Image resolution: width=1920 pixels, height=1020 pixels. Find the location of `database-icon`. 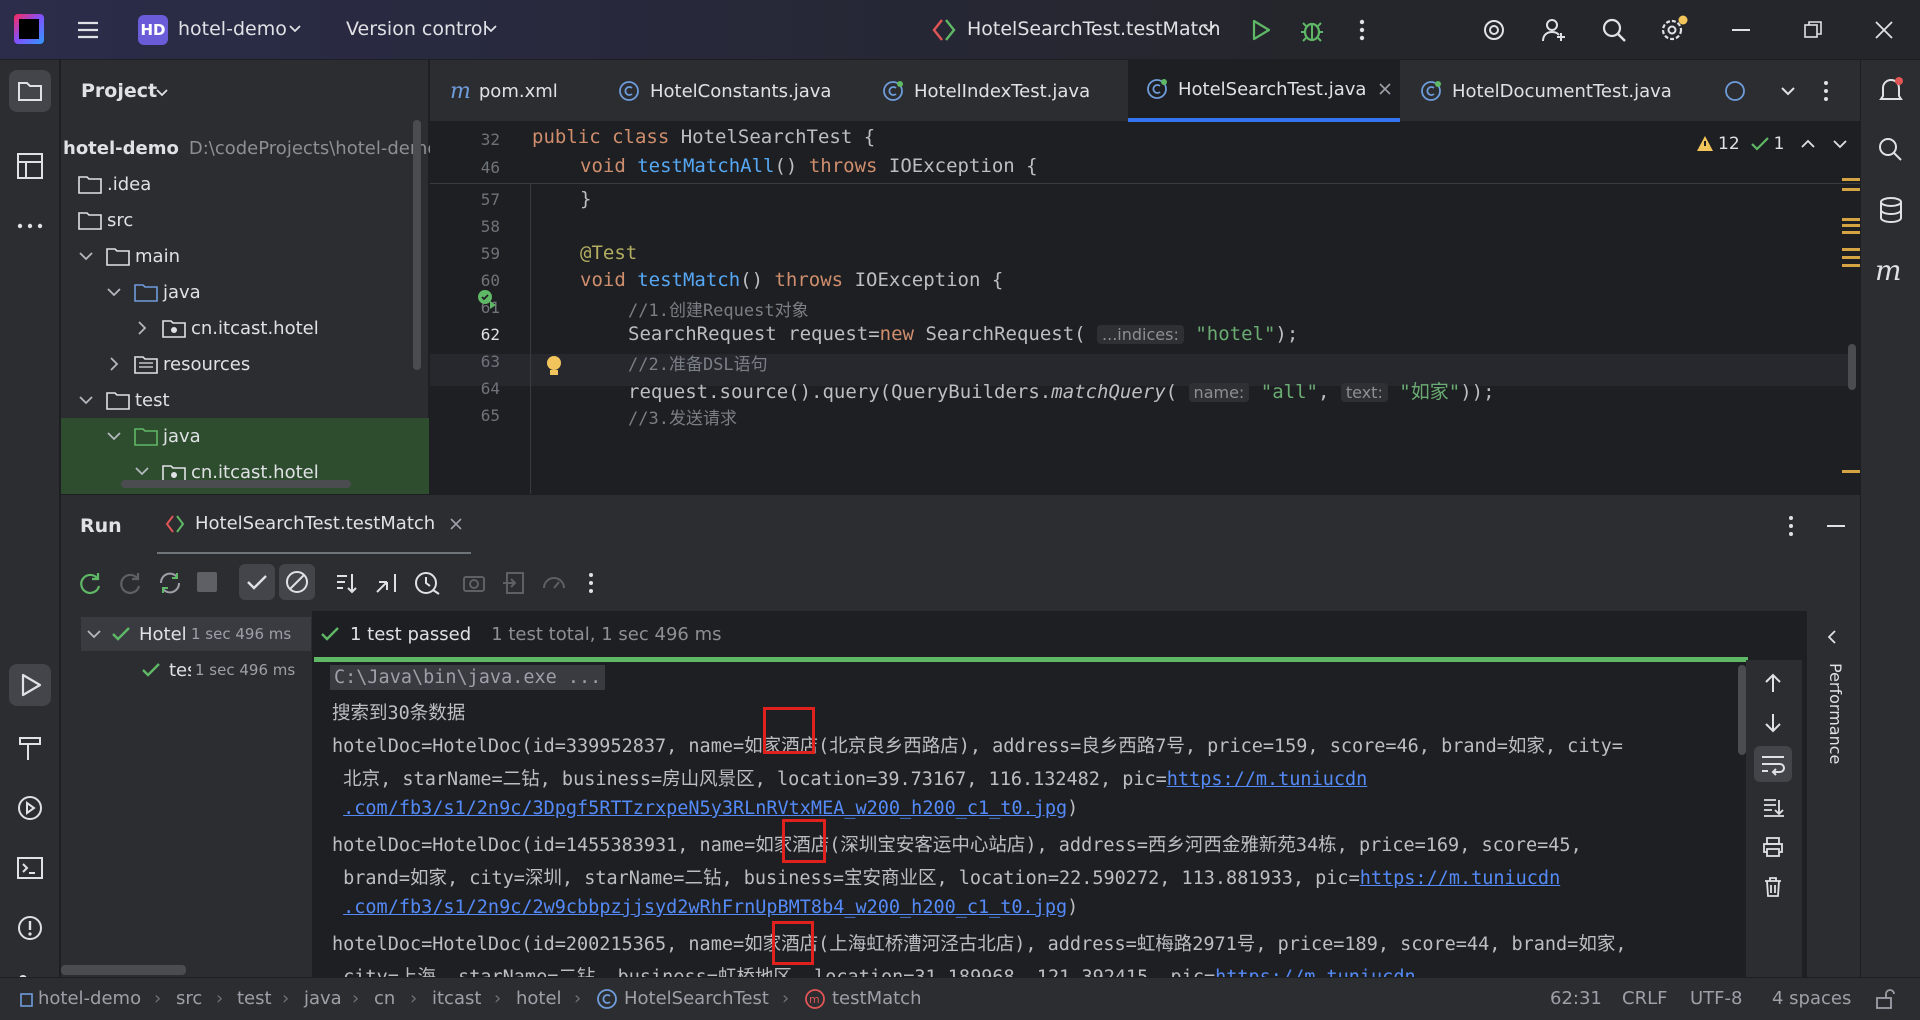

database-icon is located at coordinates (1891, 210).